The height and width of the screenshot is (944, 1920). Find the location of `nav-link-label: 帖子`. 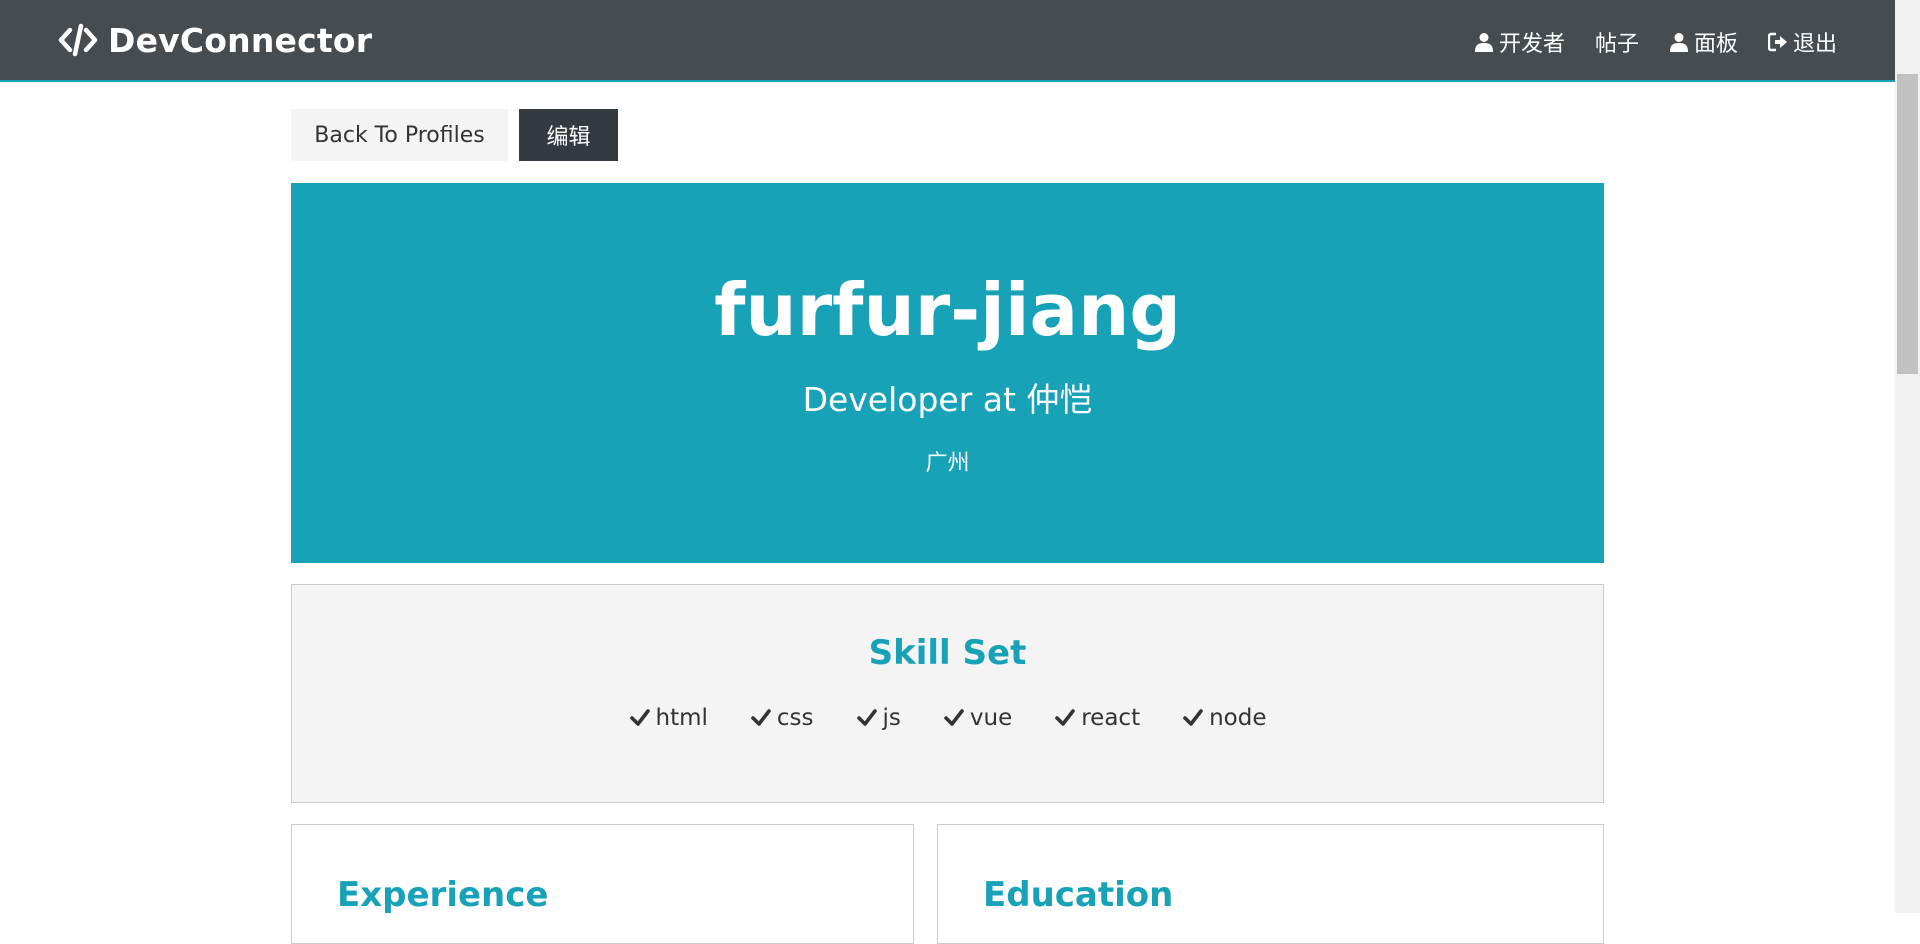

nav-link-label: 帖子 is located at coordinates (1616, 44).